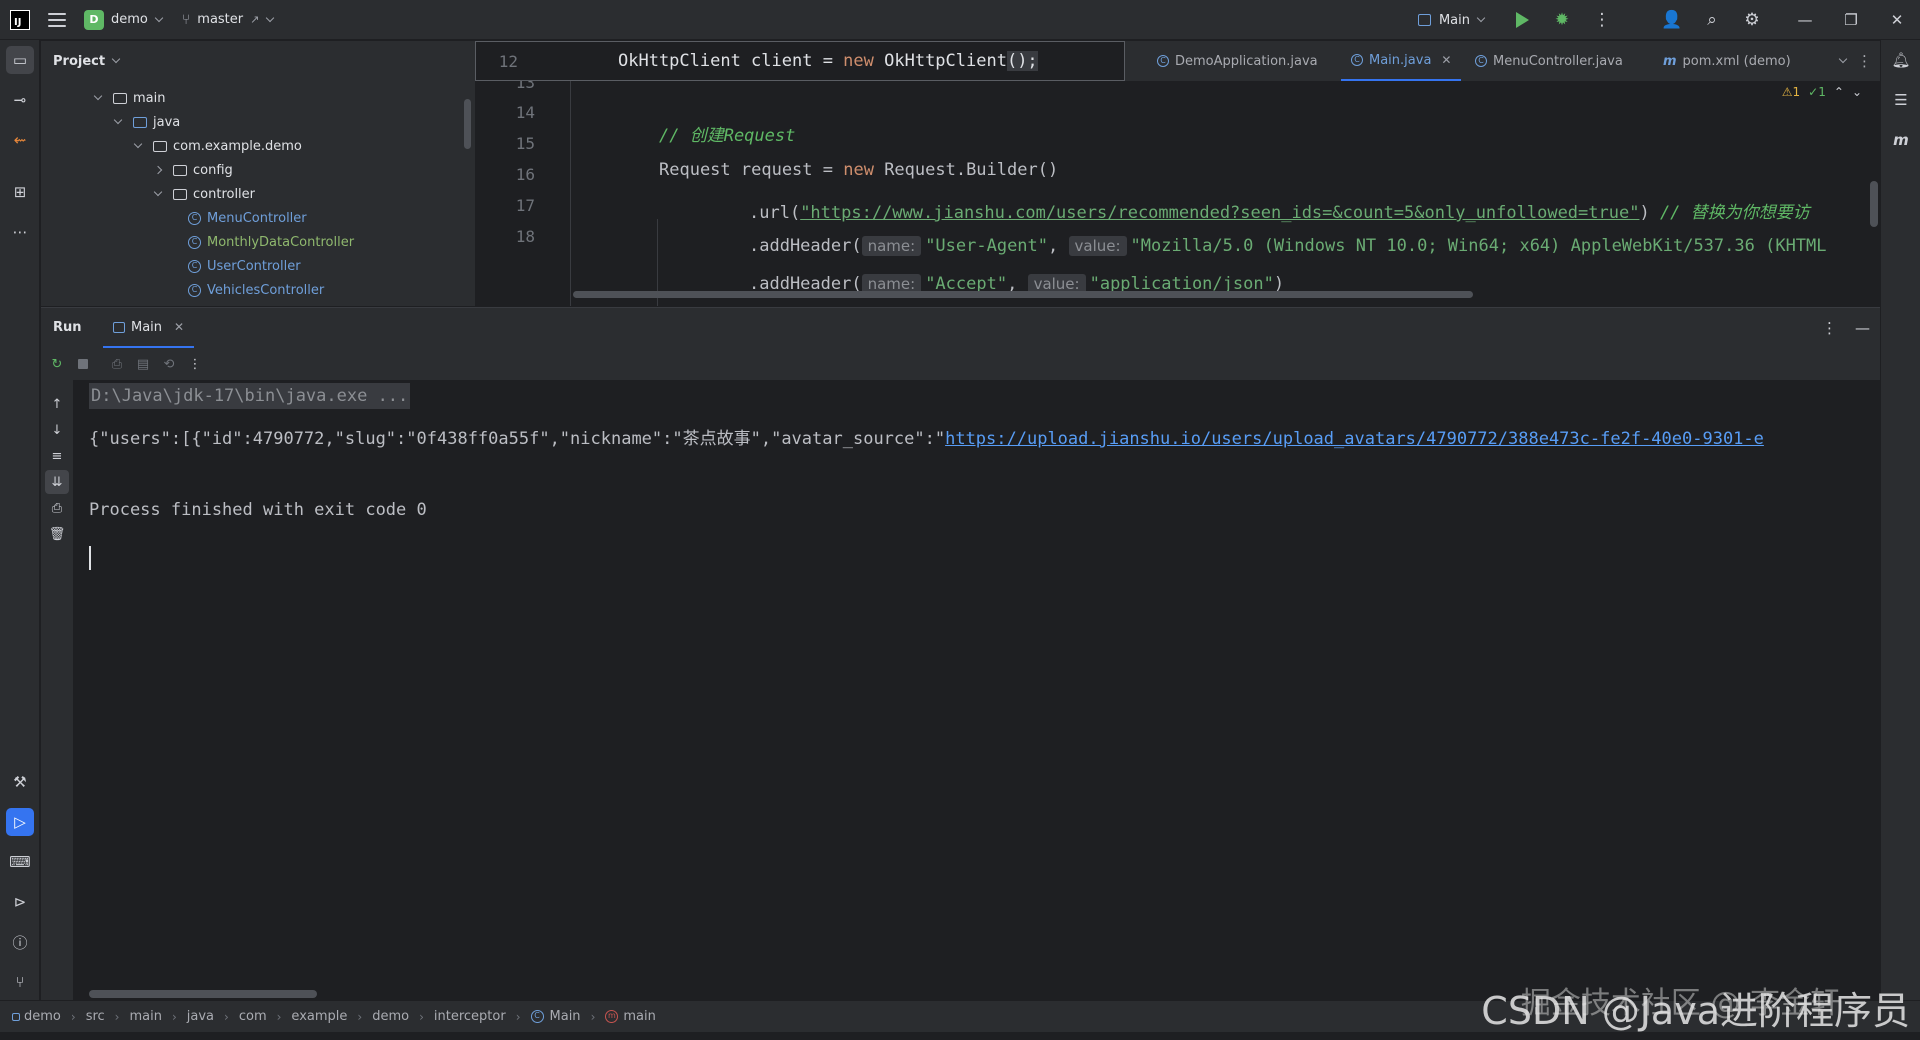 Image resolution: width=1920 pixels, height=1040 pixels. What do you see at coordinates (1602, 20) in the screenshot?
I see `more-actions-button: ⋮` at bounding box center [1602, 20].